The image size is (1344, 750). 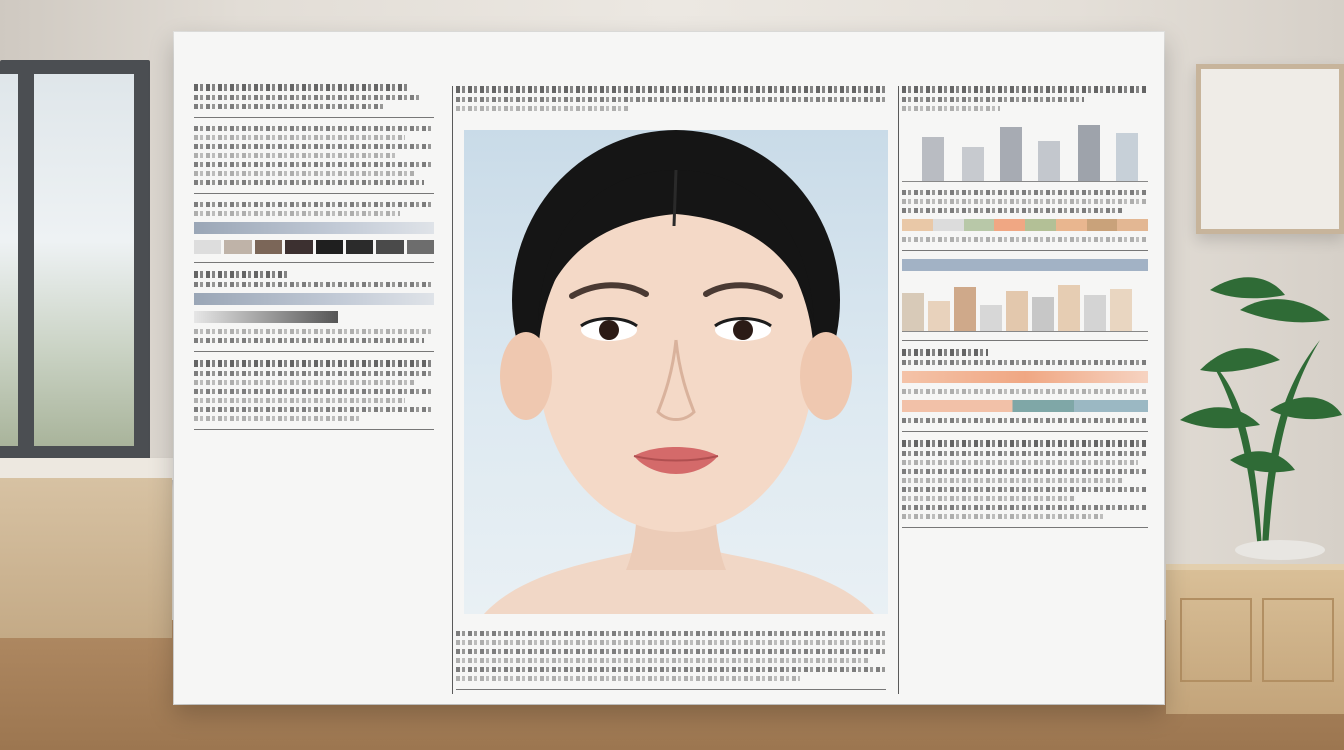 What do you see at coordinates (314, 247) in the screenshot?
I see `color-swatches` at bounding box center [314, 247].